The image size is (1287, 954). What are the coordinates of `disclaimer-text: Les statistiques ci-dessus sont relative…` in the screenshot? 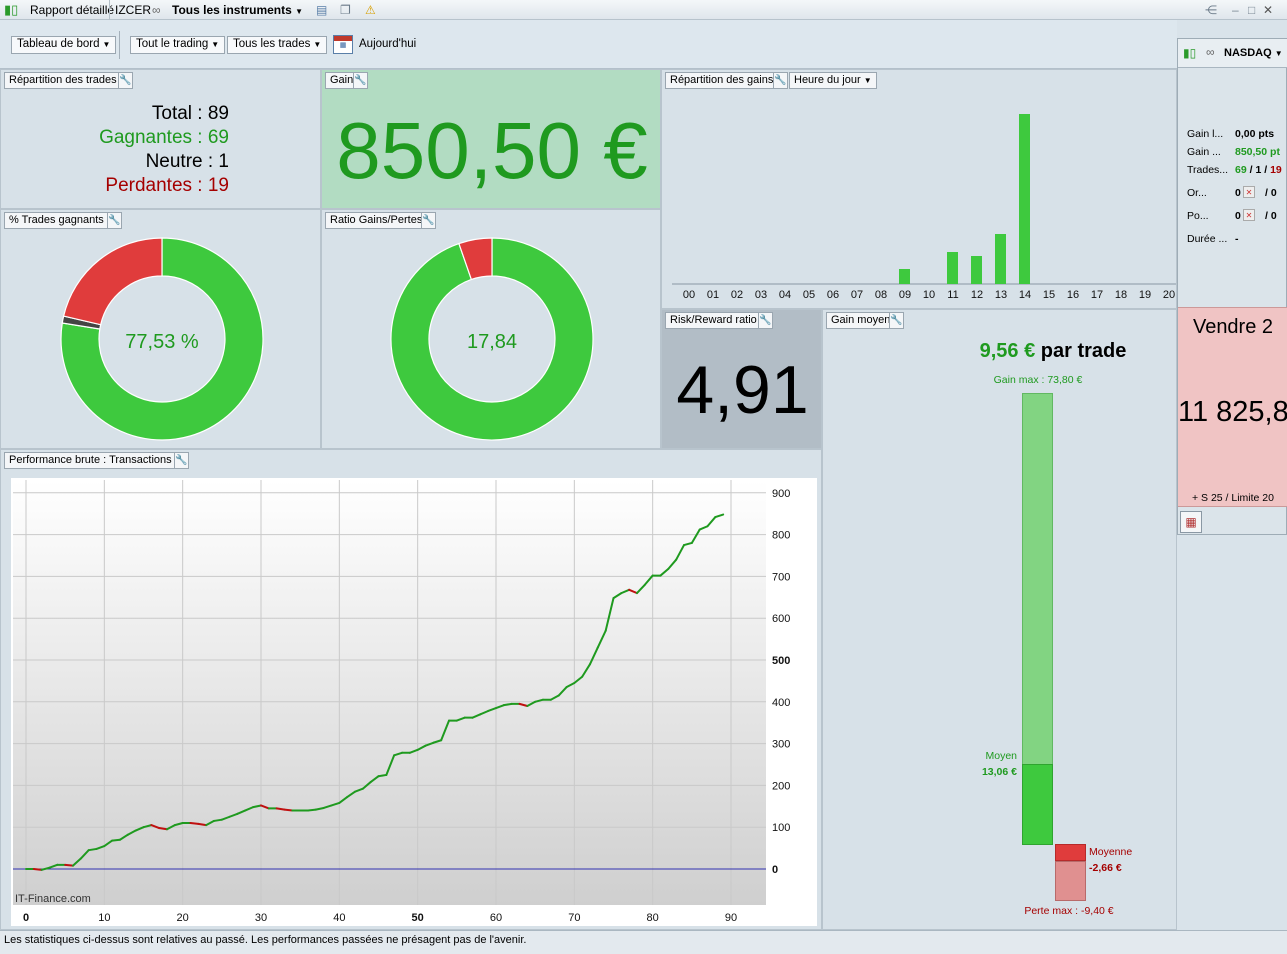 It's located at (265, 940).